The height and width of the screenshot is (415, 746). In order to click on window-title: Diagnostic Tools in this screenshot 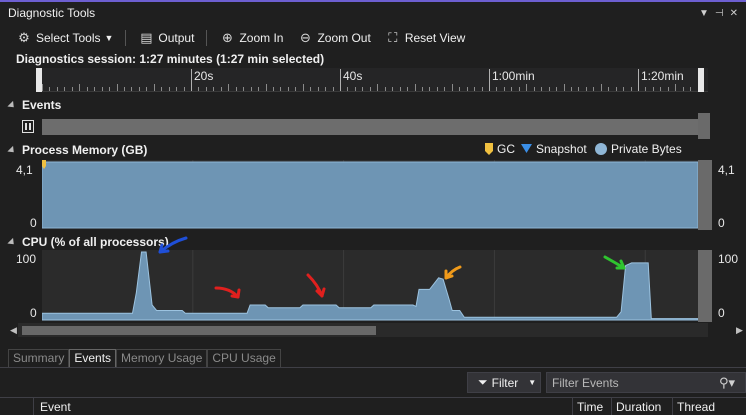, I will do `click(52, 13)`.